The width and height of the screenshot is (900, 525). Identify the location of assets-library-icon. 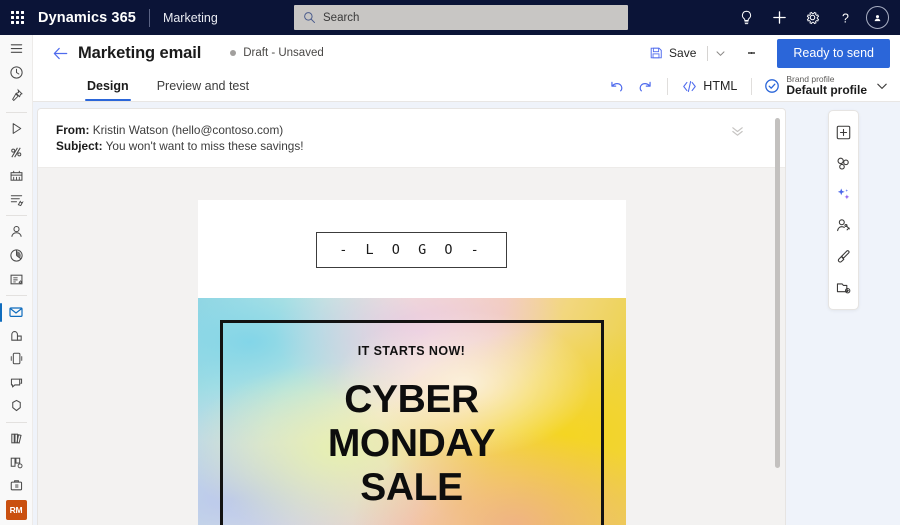
(843, 287).